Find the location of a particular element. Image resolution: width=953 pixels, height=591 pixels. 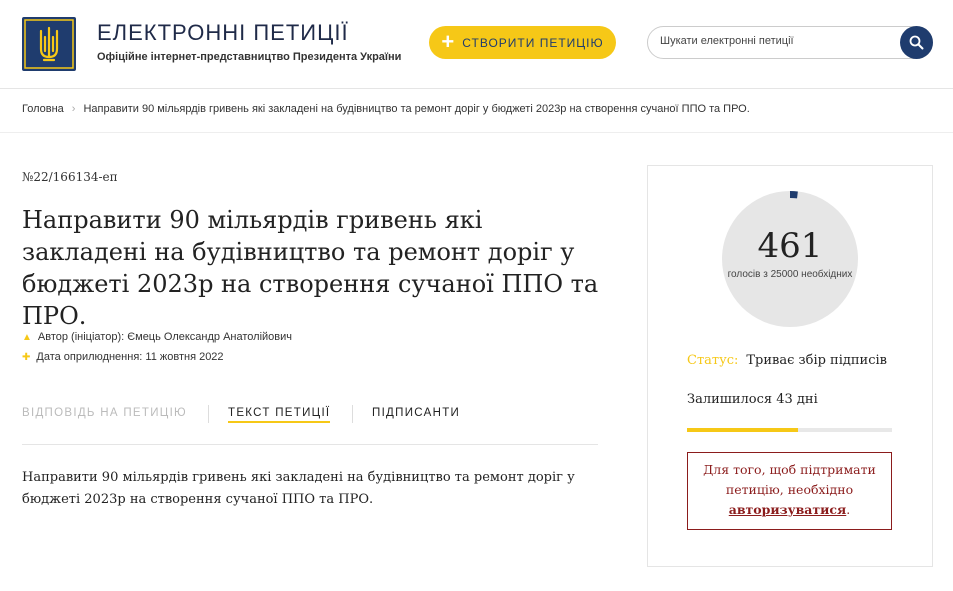

tabs-divider is located at coordinates (310, 444).